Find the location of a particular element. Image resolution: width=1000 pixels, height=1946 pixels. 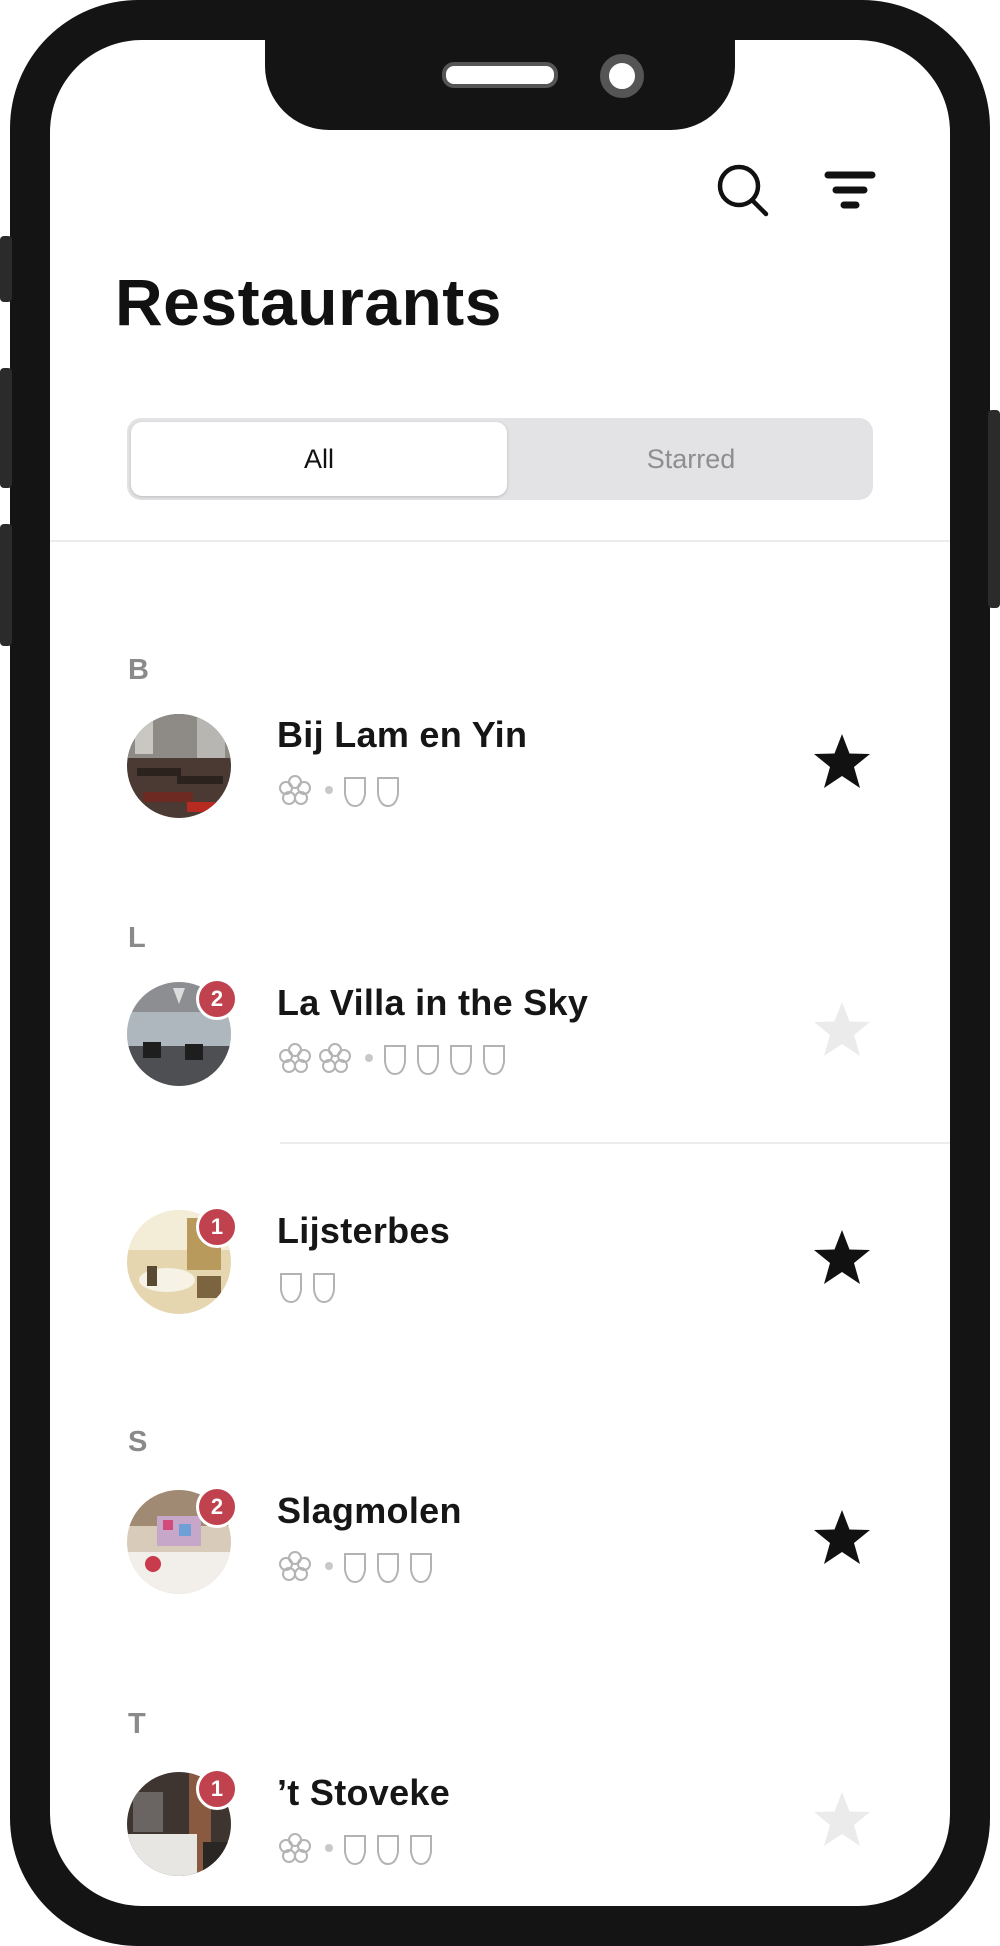

list-item: Bij Lam en Yin is located at coordinates (500, 769).